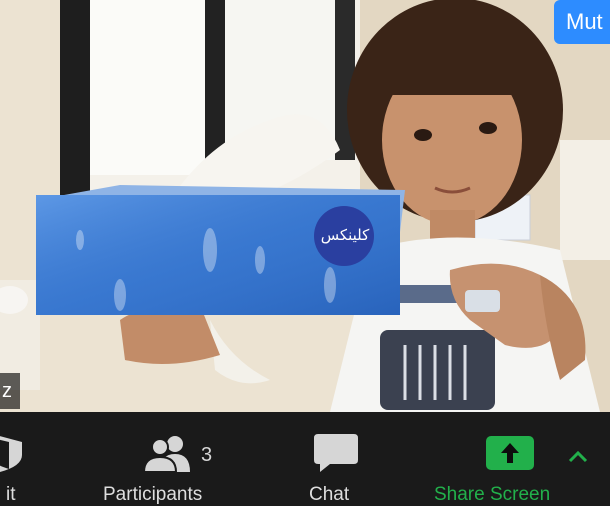 Image resolution: width=610 pixels, height=506 pixels. I want to click on mute-badge-label: Mut, so click(584, 21).